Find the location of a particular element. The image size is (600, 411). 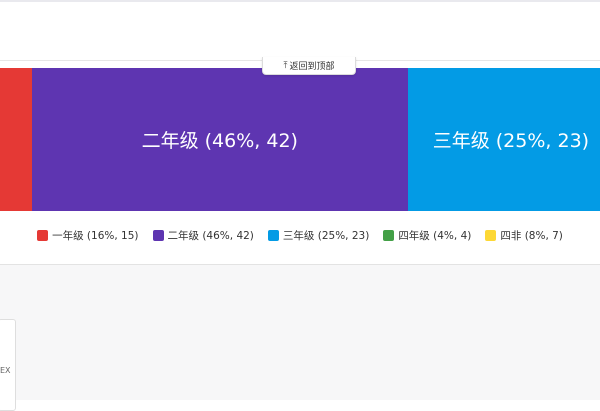

back-to-top-button: ⤒ 返回到顶部 is located at coordinates (309, 66).